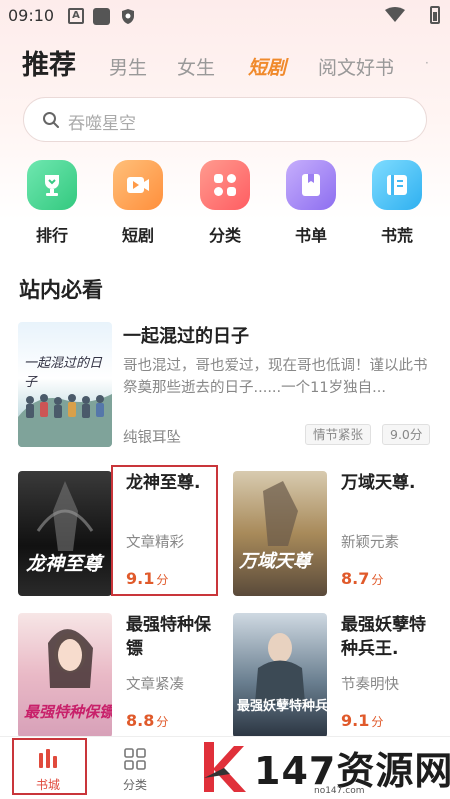 This screenshot has height=799, width=450. What do you see at coordinates (406, 434) in the screenshot?
I see `book-score-tag: 9.0分` at bounding box center [406, 434].